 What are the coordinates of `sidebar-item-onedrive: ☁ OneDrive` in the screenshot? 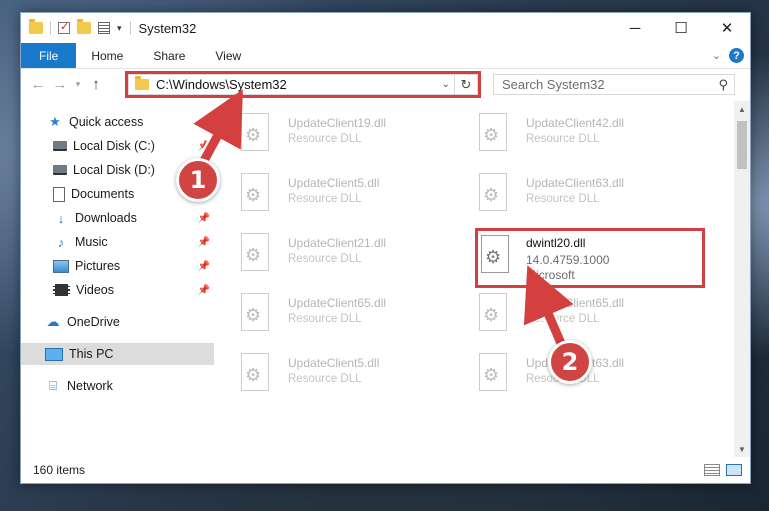 It's located at (117, 322).